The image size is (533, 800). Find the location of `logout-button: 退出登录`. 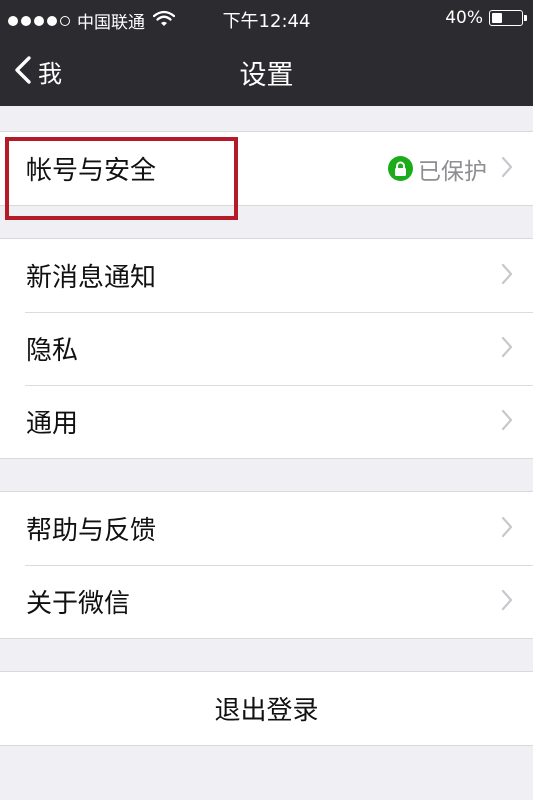

logout-button: 退出登录 is located at coordinates (266, 708).